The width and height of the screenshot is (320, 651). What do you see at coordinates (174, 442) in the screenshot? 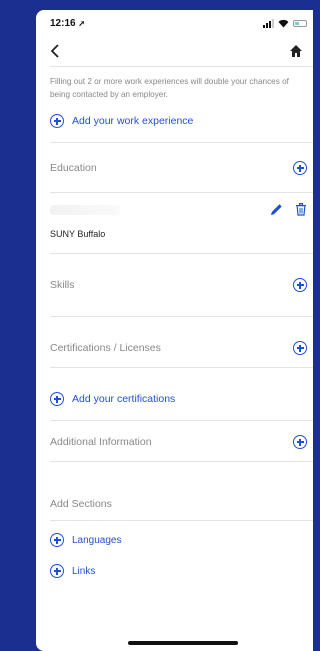
I see `additional-info-section-header: Additional Information` at bounding box center [174, 442].